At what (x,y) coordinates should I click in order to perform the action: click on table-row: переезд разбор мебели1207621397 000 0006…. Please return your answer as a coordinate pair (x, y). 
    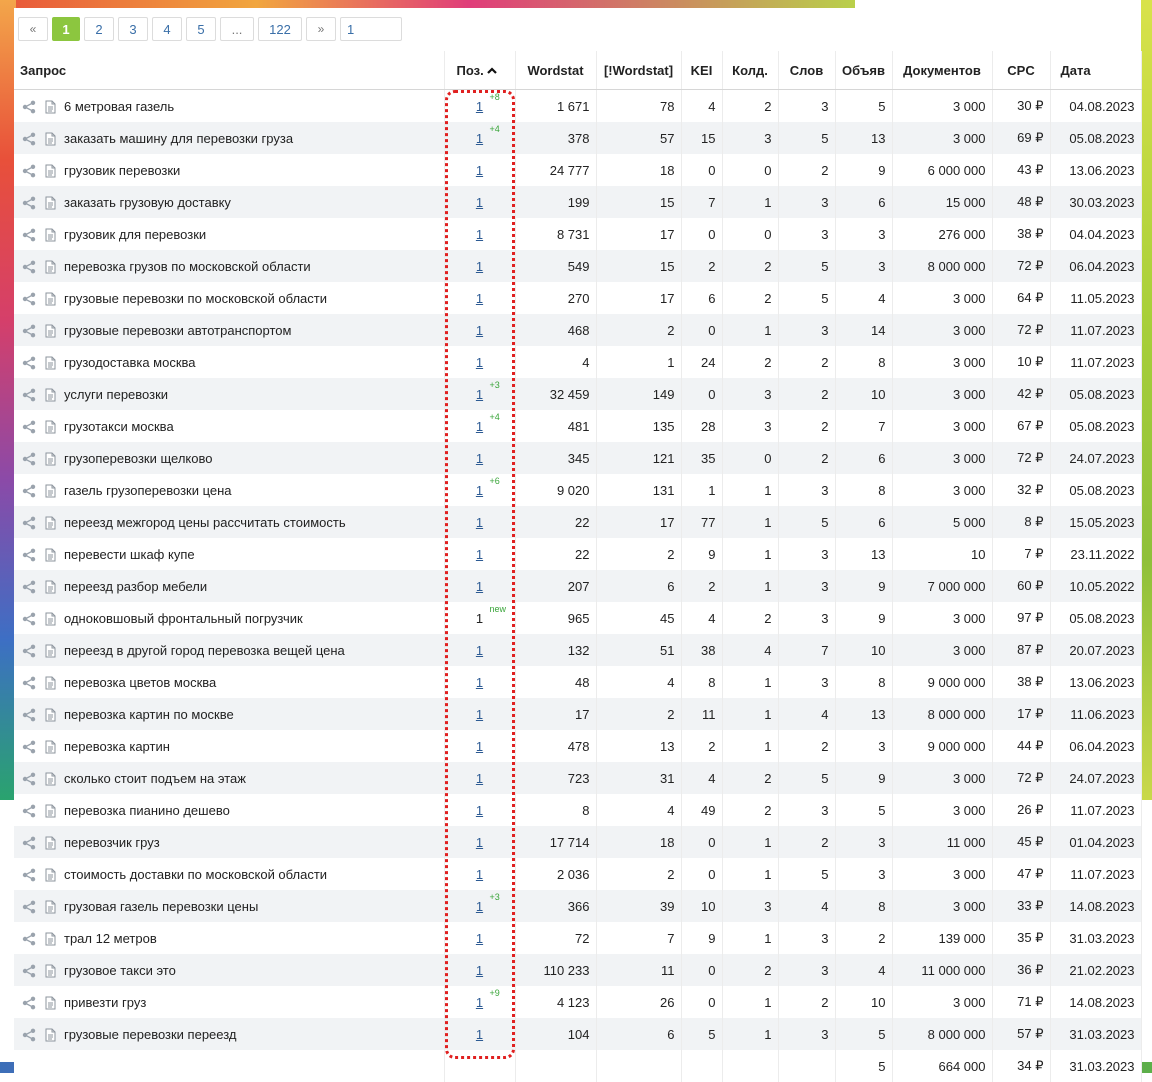
    Looking at the image, I should click on (577, 586).